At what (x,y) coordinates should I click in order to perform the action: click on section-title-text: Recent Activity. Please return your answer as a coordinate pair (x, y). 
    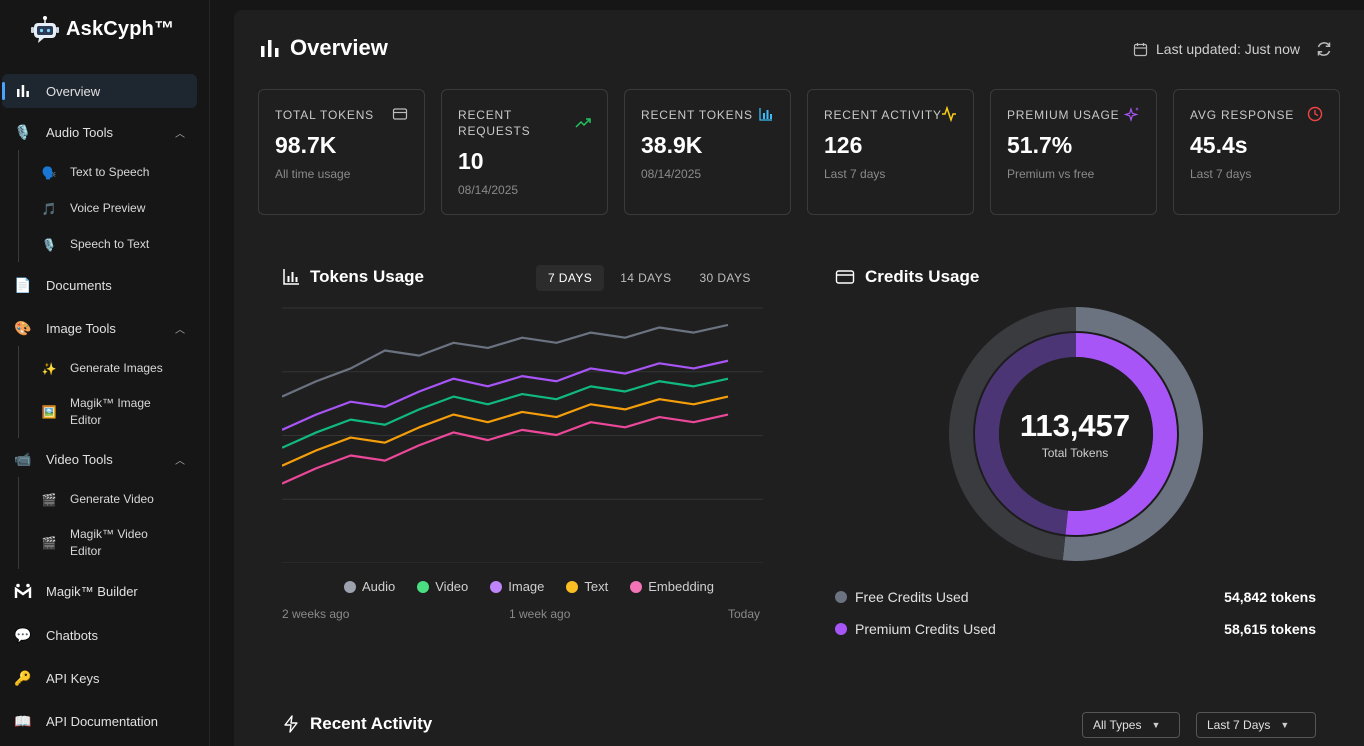
    Looking at the image, I should click on (371, 723).